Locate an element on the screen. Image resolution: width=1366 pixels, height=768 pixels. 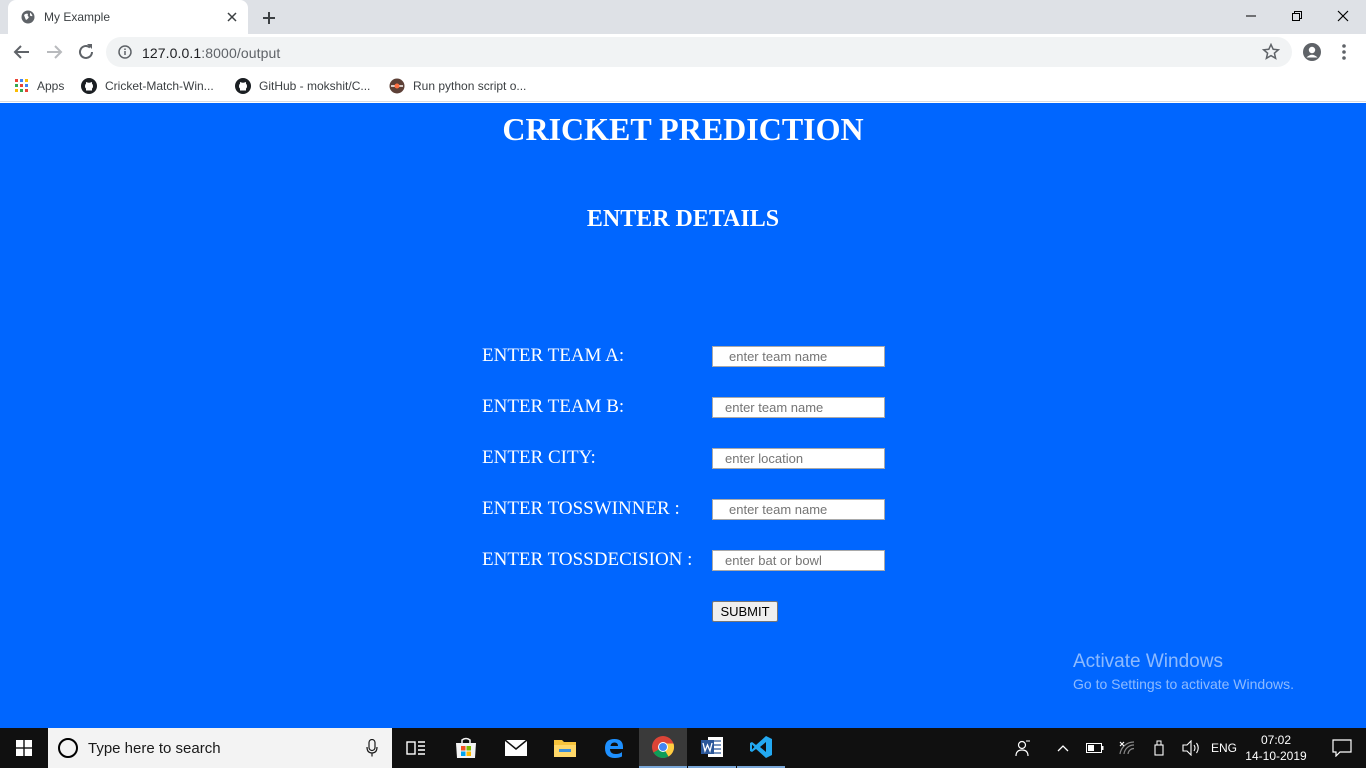
taskbar-file-explorer is located at coordinates (565, 748).